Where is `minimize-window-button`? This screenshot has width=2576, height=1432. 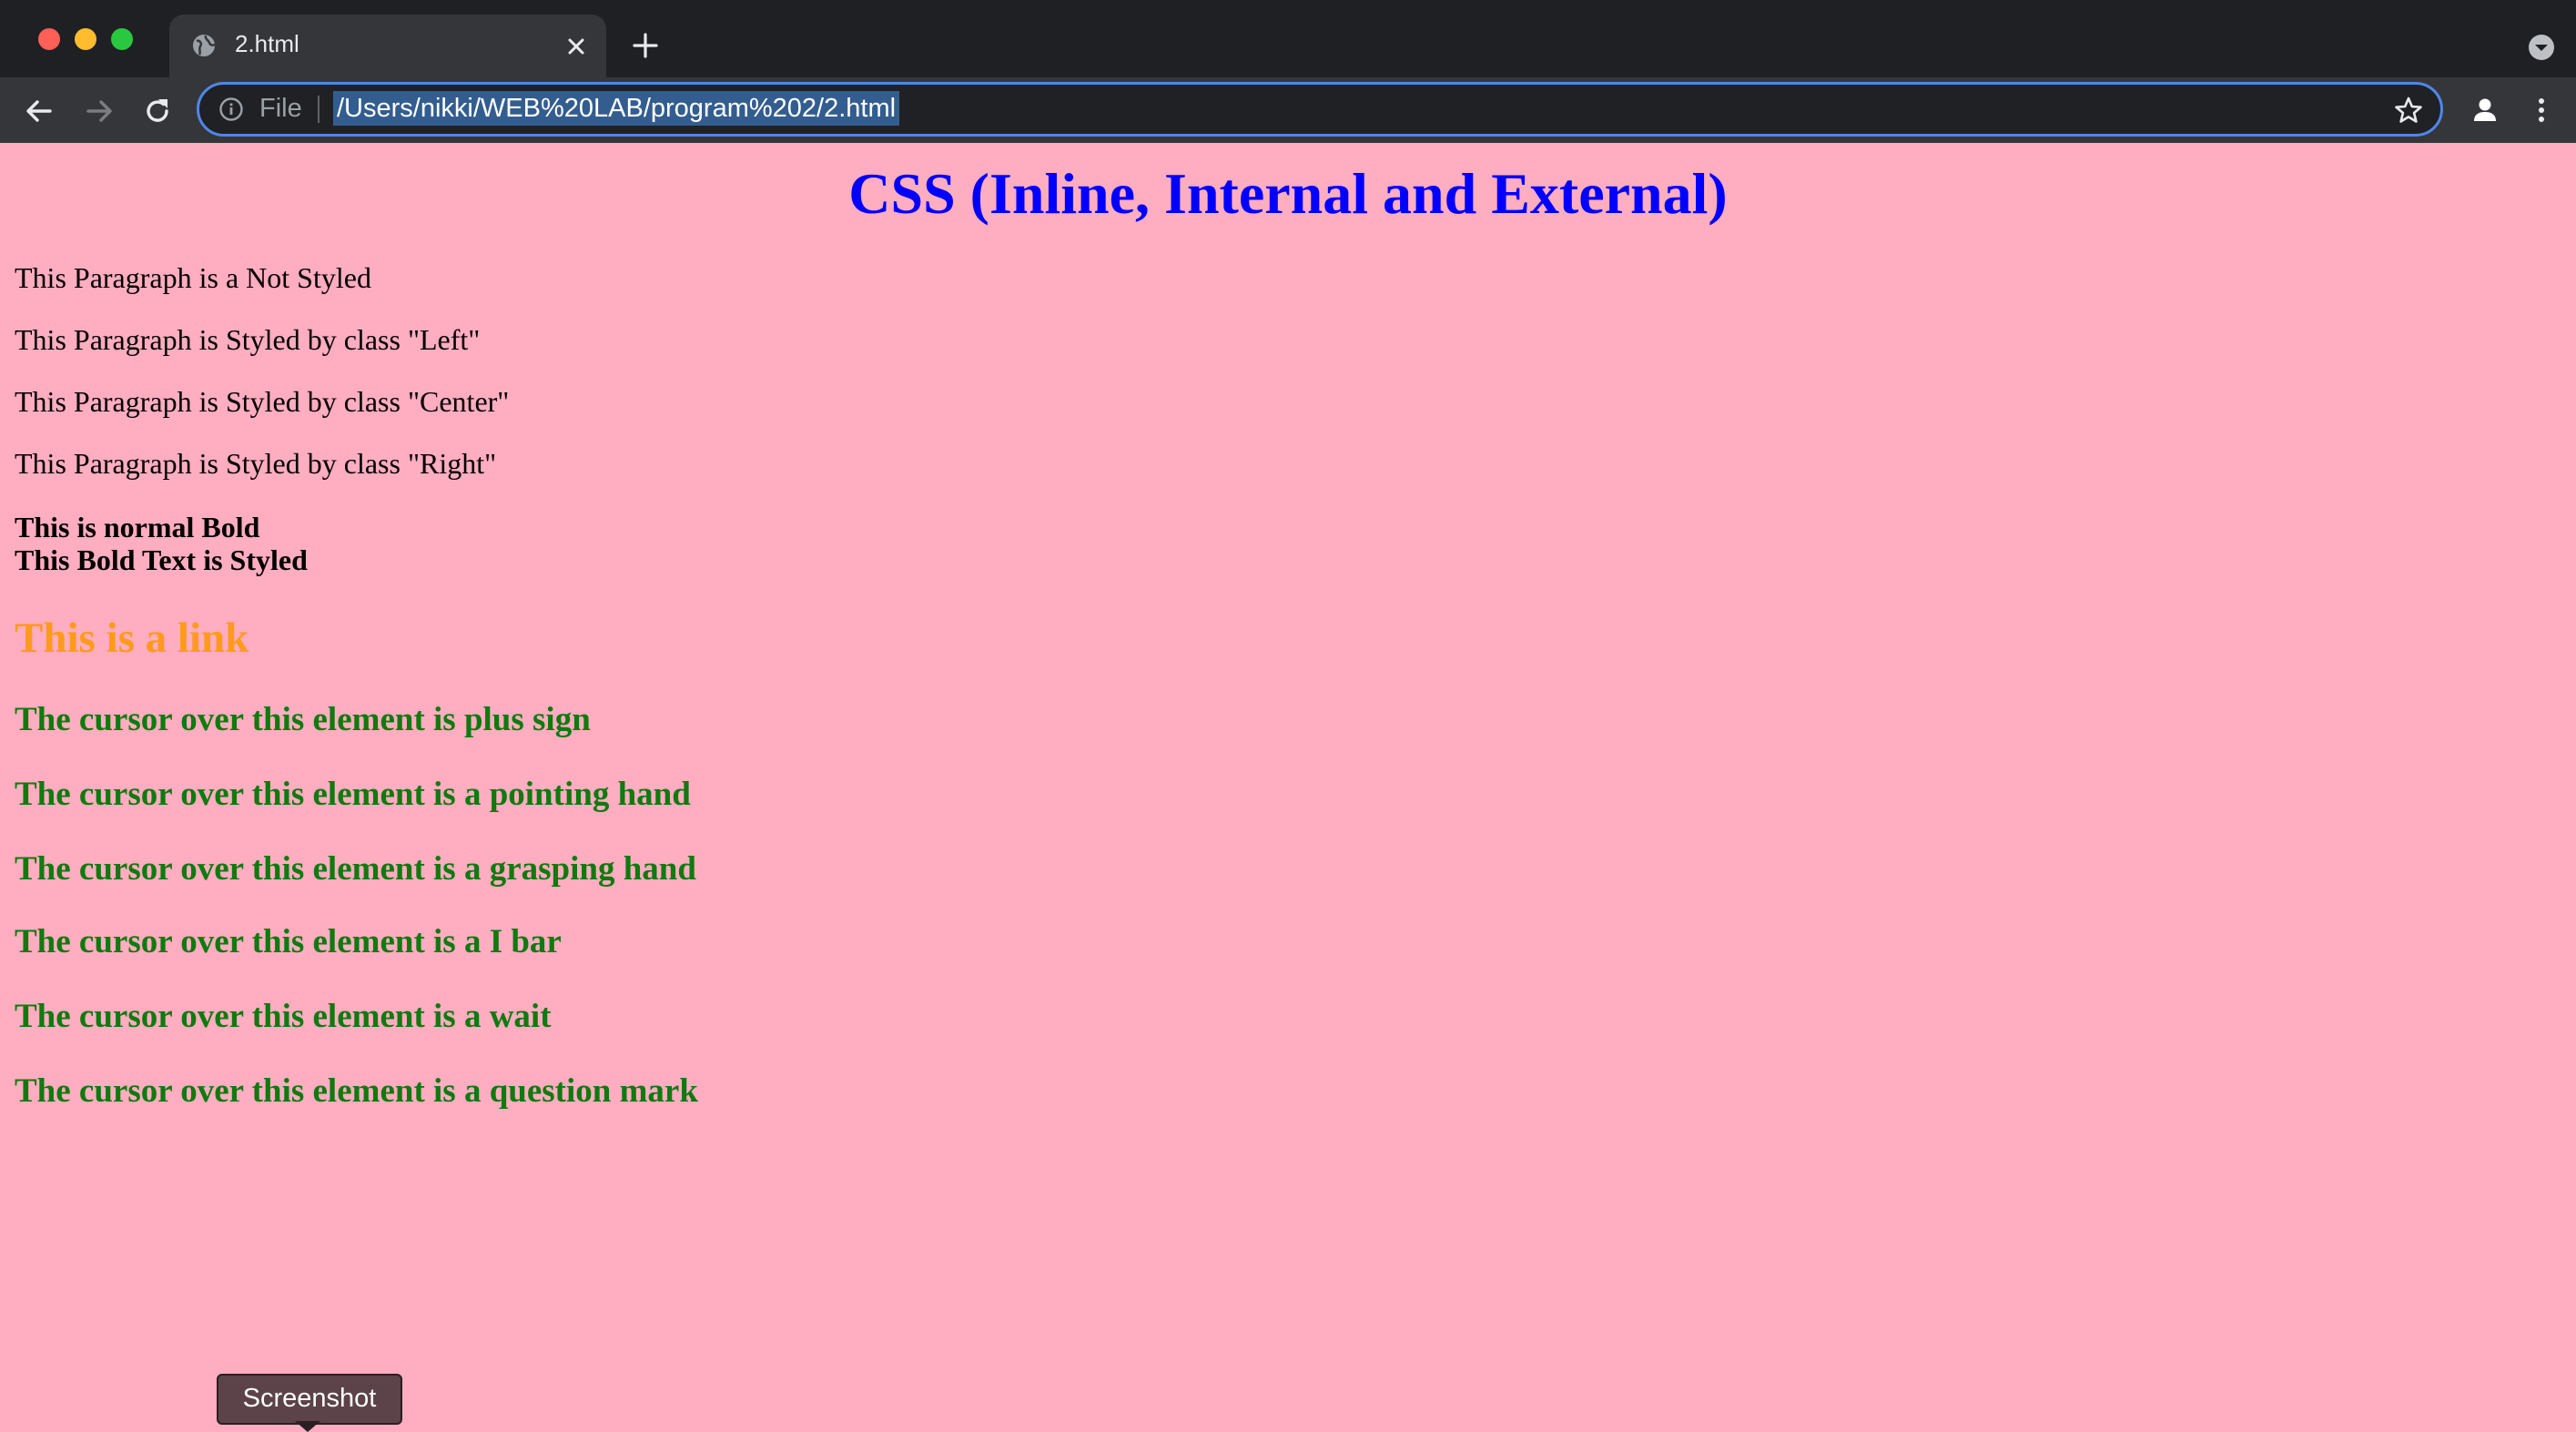 minimize-window-button is located at coordinates (85, 39).